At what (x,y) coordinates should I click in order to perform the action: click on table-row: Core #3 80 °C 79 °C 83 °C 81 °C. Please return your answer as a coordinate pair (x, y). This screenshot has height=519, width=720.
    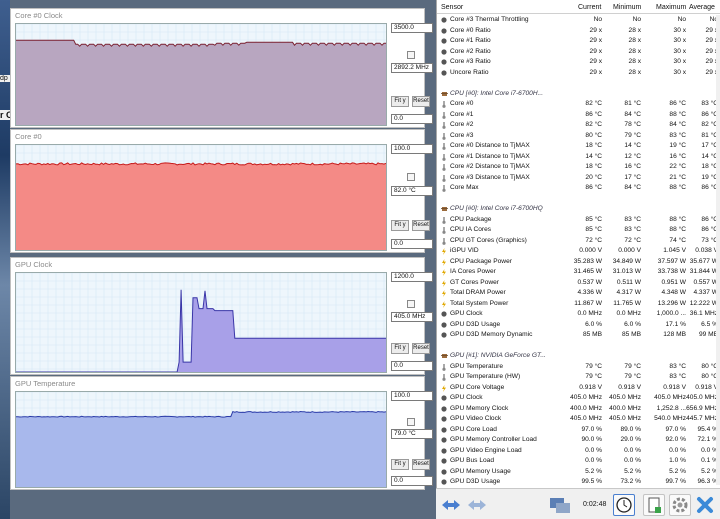
    Looking at the image, I should click on (578, 136).